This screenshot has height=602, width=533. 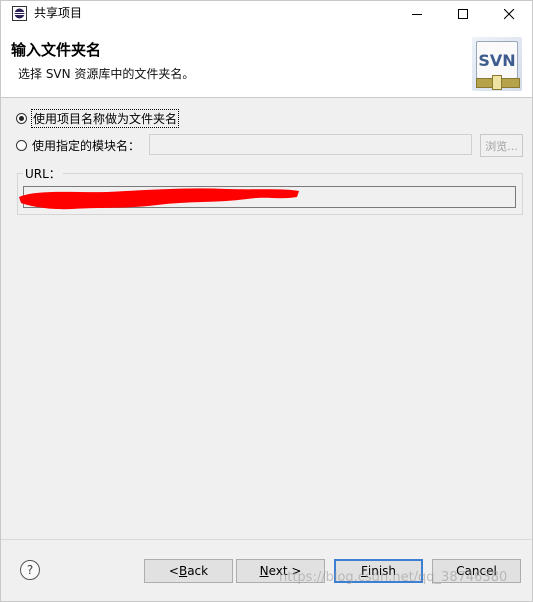 I want to click on close-button, so click(x=509, y=14).